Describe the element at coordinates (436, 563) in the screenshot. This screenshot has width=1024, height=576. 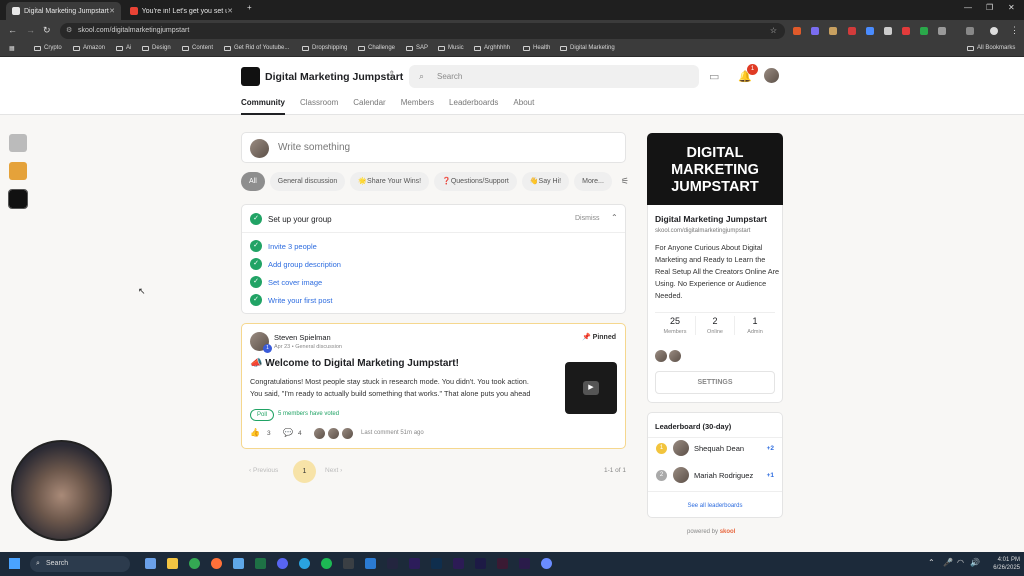
I see `photoshop-icon` at that location.